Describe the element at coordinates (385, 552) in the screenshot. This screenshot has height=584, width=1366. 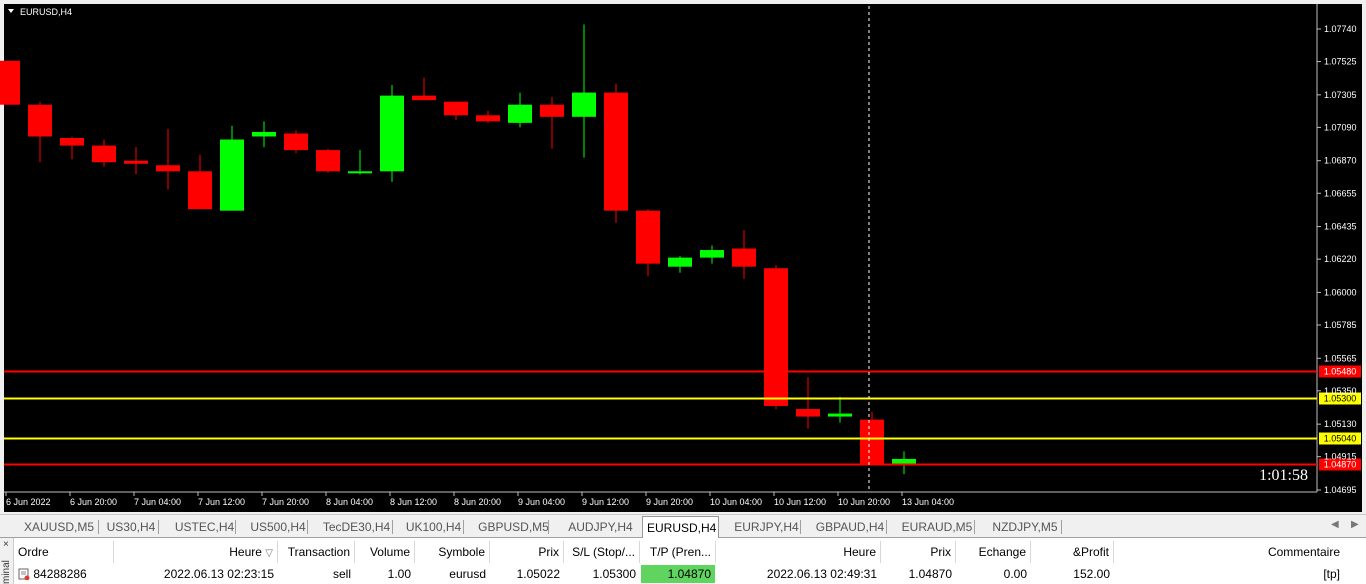
I see `col-header-volume: Volume` at that location.